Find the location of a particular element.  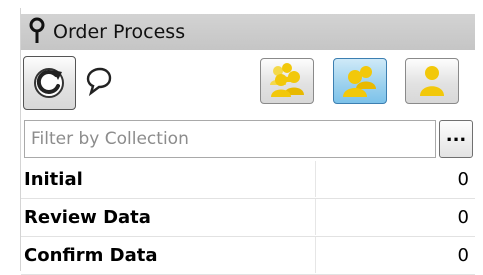

filter-input is located at coordinates (230, 139).